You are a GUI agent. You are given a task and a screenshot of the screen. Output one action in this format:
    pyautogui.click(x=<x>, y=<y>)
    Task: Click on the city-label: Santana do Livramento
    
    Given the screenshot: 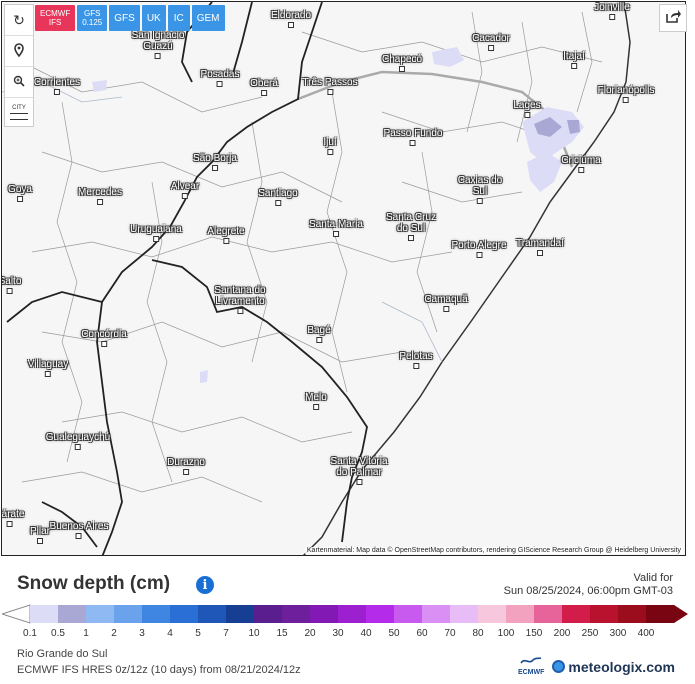 What is the action you would take?
    pyautogui.click(x=240, y=299)
    